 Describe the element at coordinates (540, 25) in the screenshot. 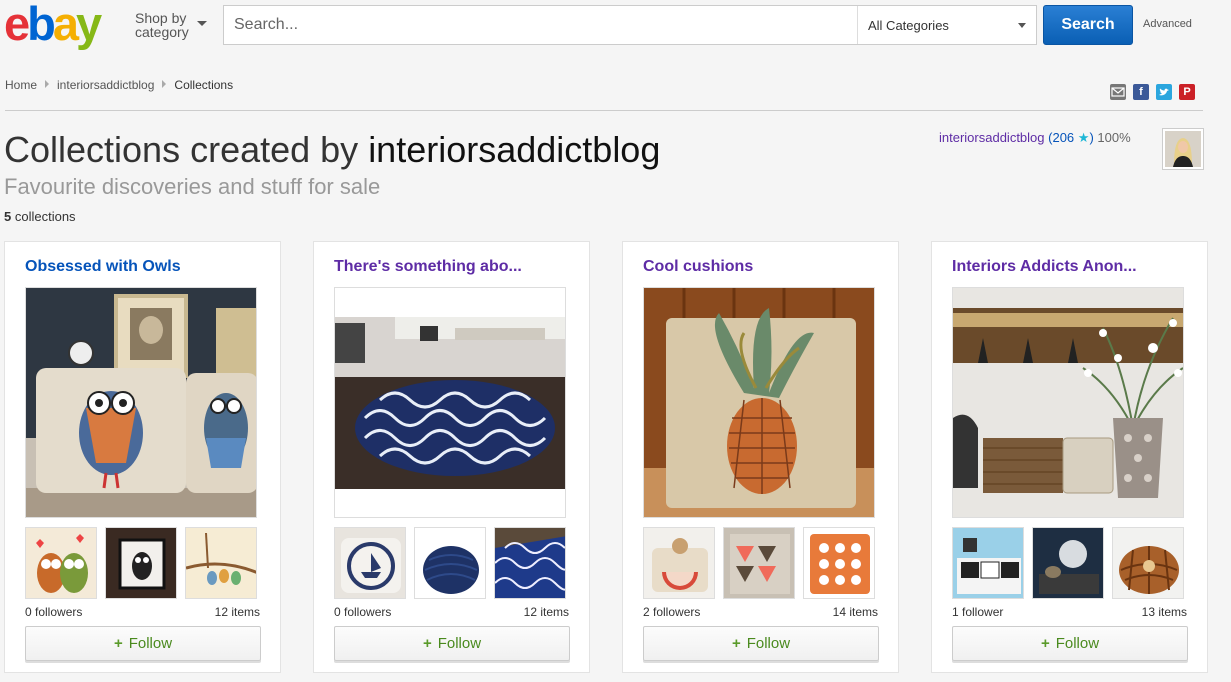

I see `search-input` at that location.